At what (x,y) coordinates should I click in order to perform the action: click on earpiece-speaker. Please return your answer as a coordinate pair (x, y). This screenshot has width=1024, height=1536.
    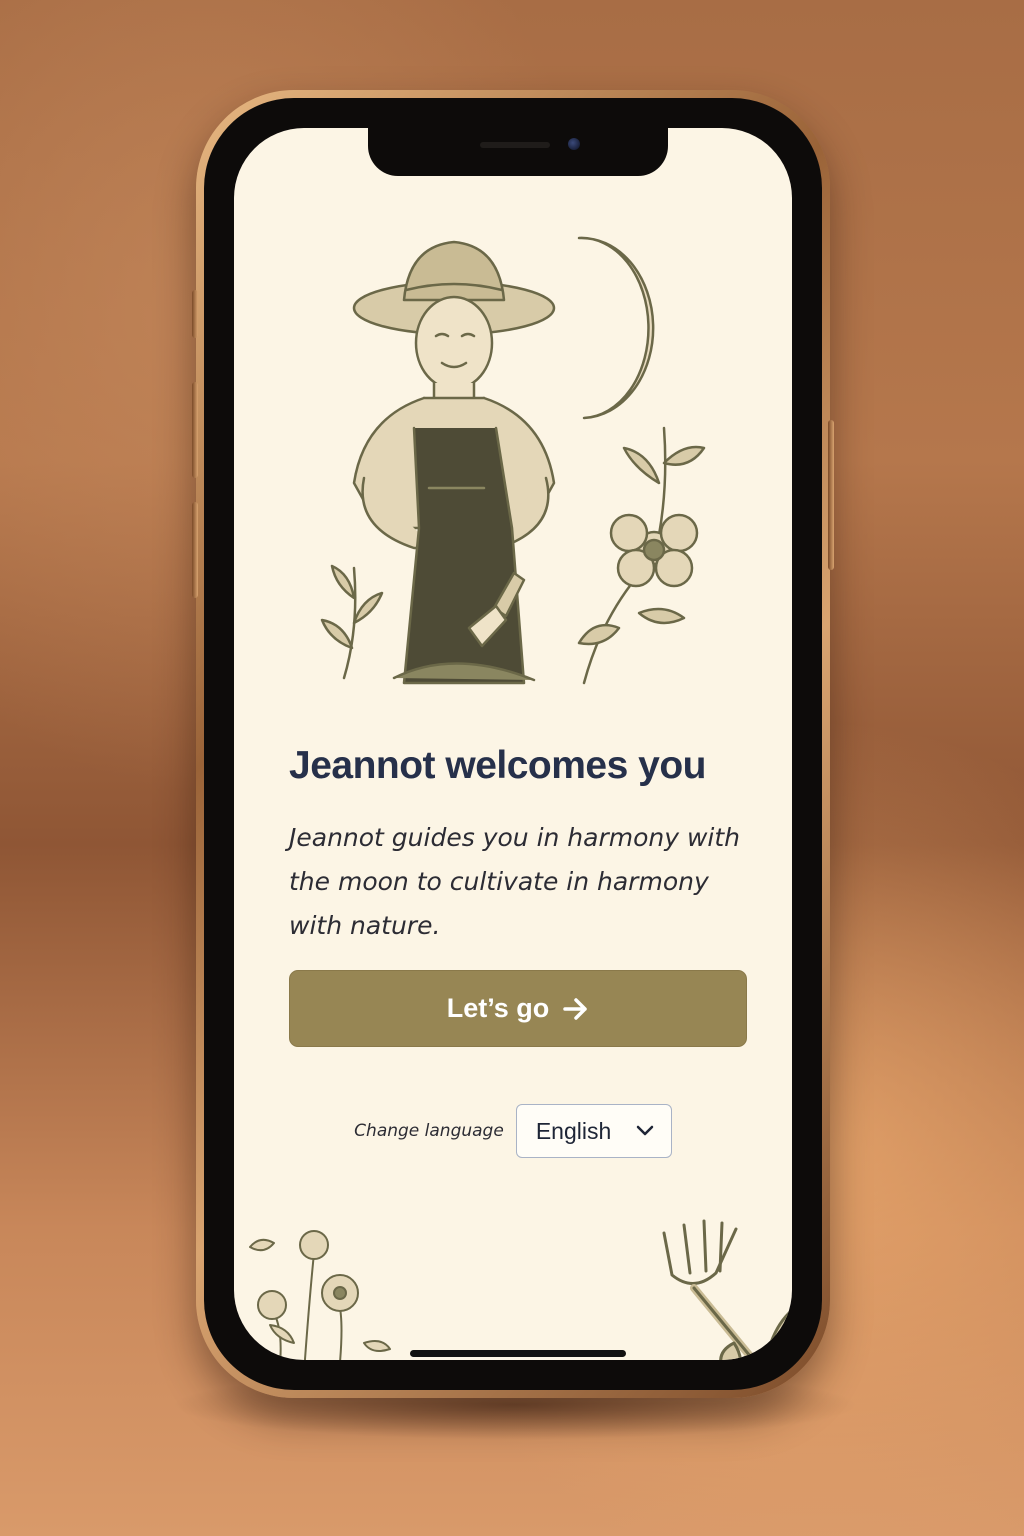
    Looking at the image, I should click on (515, 145).